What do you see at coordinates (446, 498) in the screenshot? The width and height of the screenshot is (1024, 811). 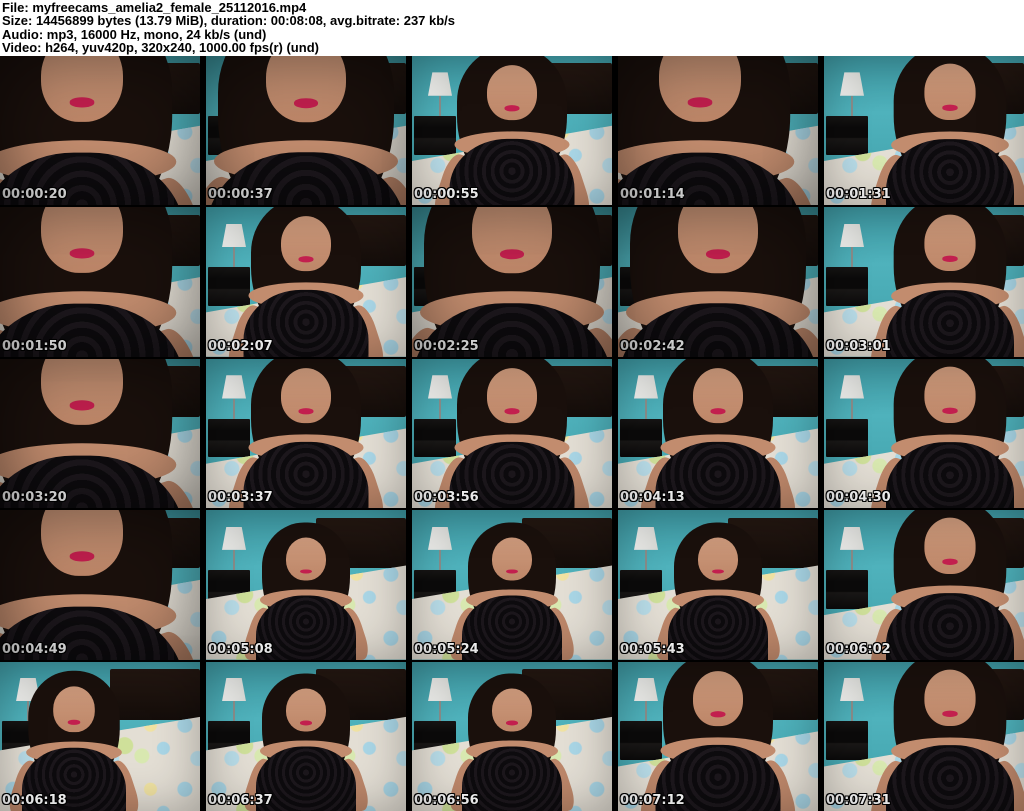 I see `timestamp-label: 00:03:56` at bounding box center [446, 498].